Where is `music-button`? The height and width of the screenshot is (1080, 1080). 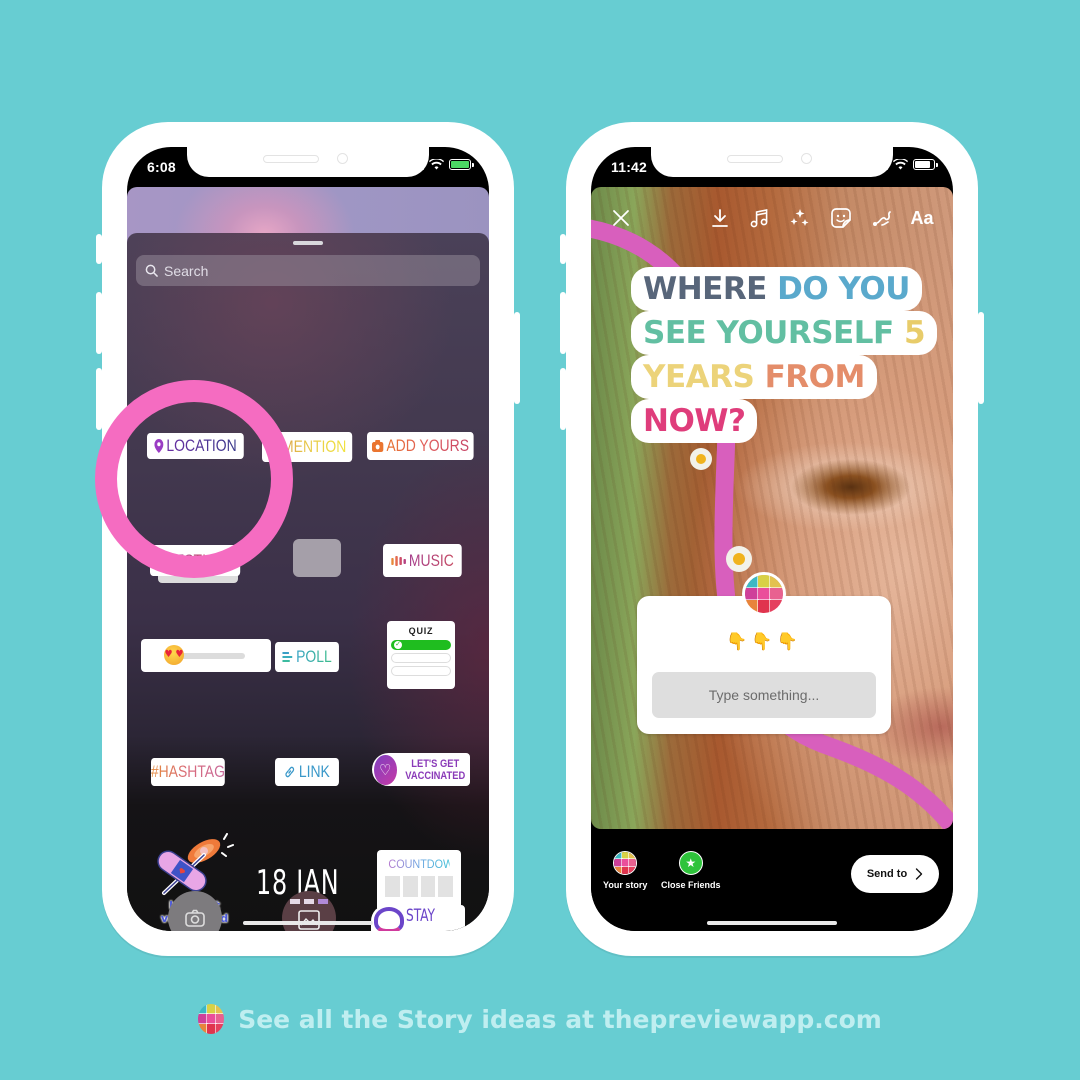
music-button is located at coordinates (759, 218).